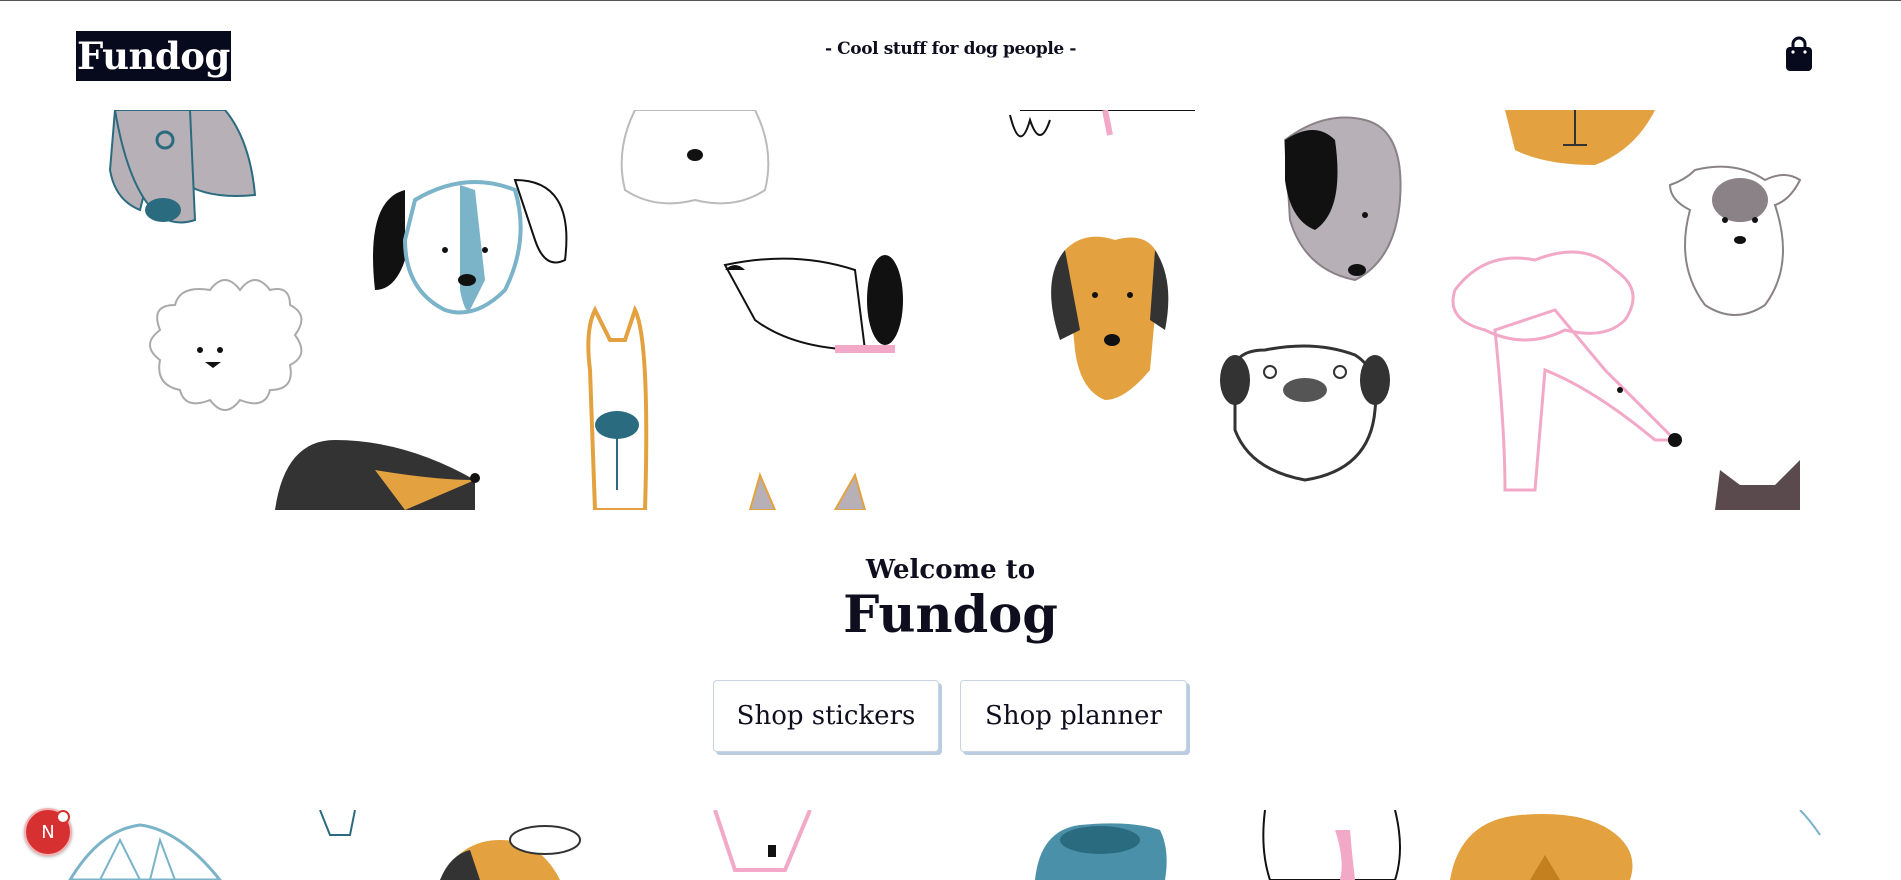 The height and width of the screenshot is (880, 1901). I want to click on site-tagline: - Cool stuff for dog people -, so click(950, 49).